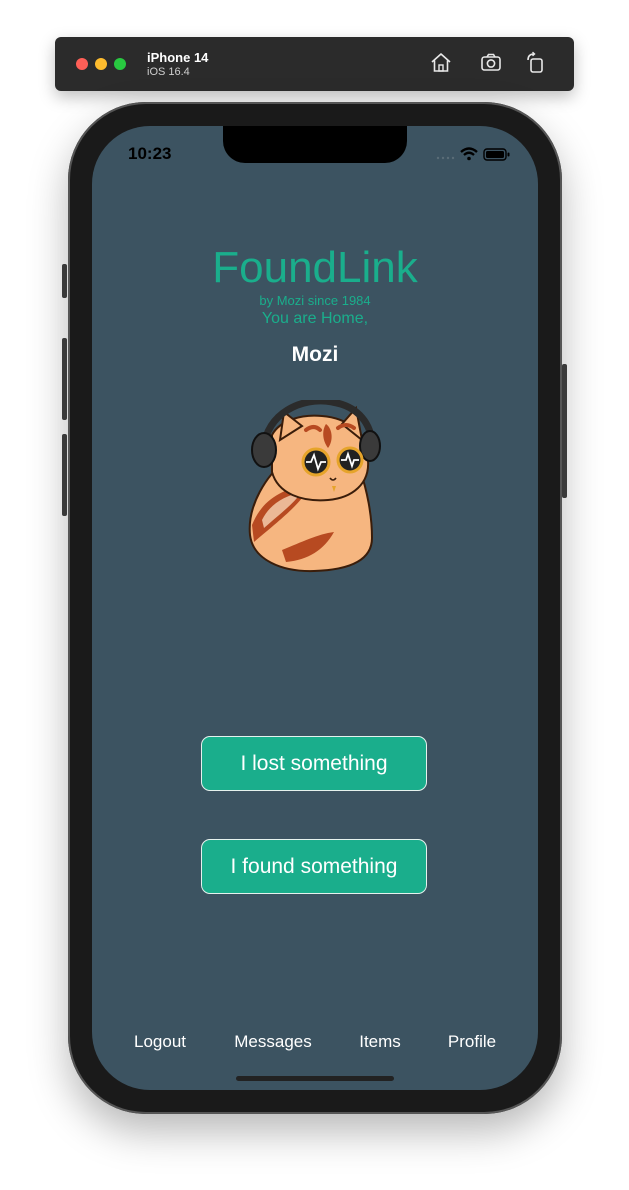 This screenshot has width=629, height=1190. I want to click on notch, so click(315, 144).